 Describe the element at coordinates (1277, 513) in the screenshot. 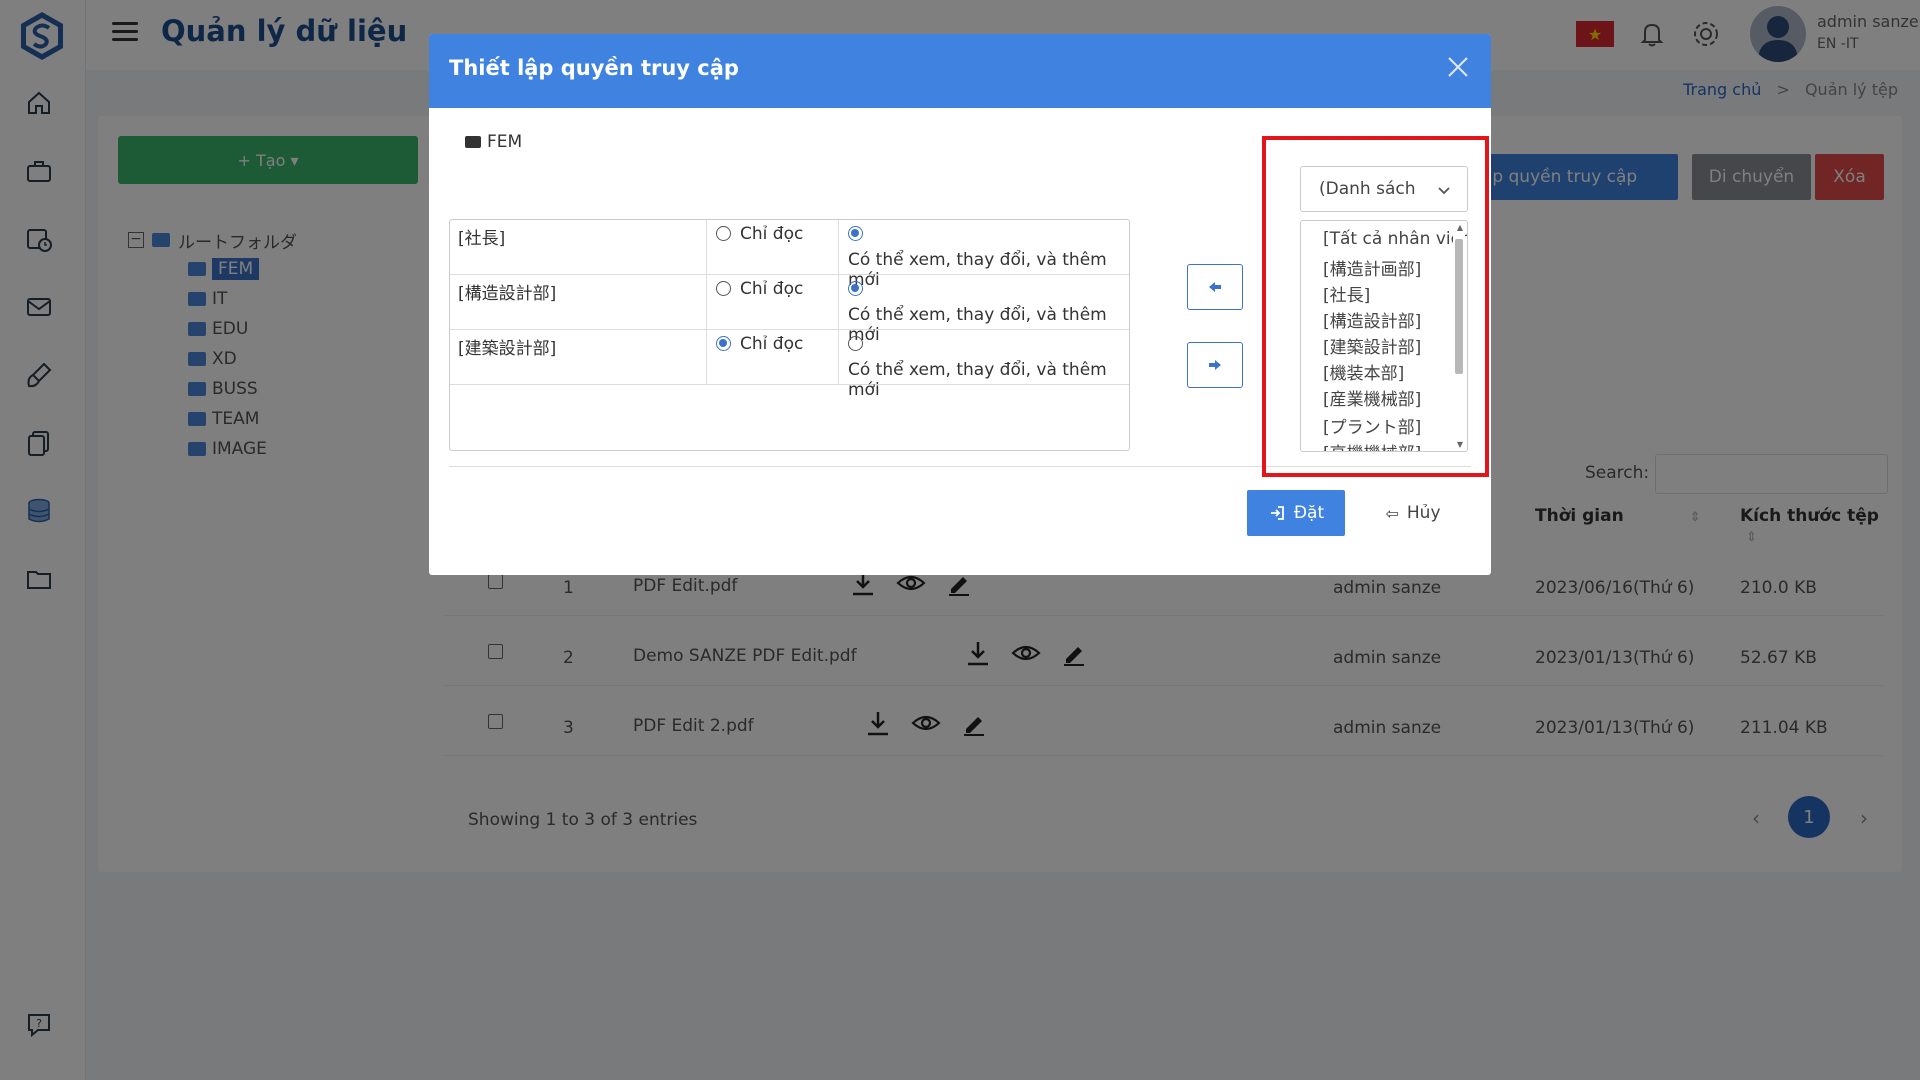

I see `login-arrow-icon` at that location.